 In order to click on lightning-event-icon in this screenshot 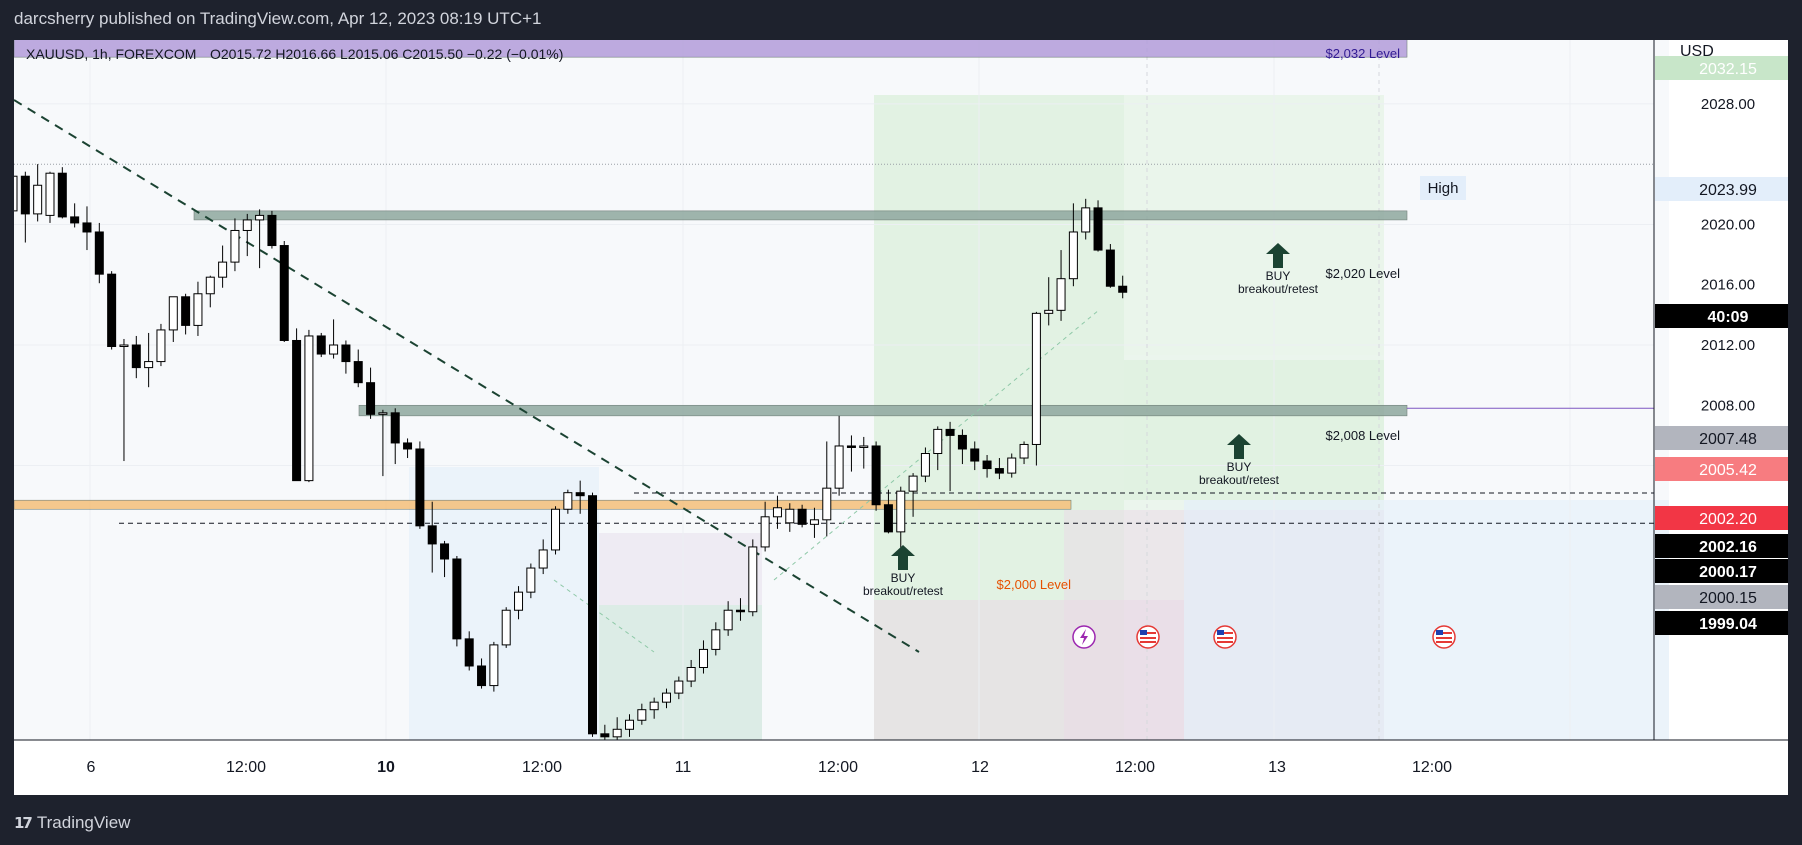, I will do `click(1084, 637)`.